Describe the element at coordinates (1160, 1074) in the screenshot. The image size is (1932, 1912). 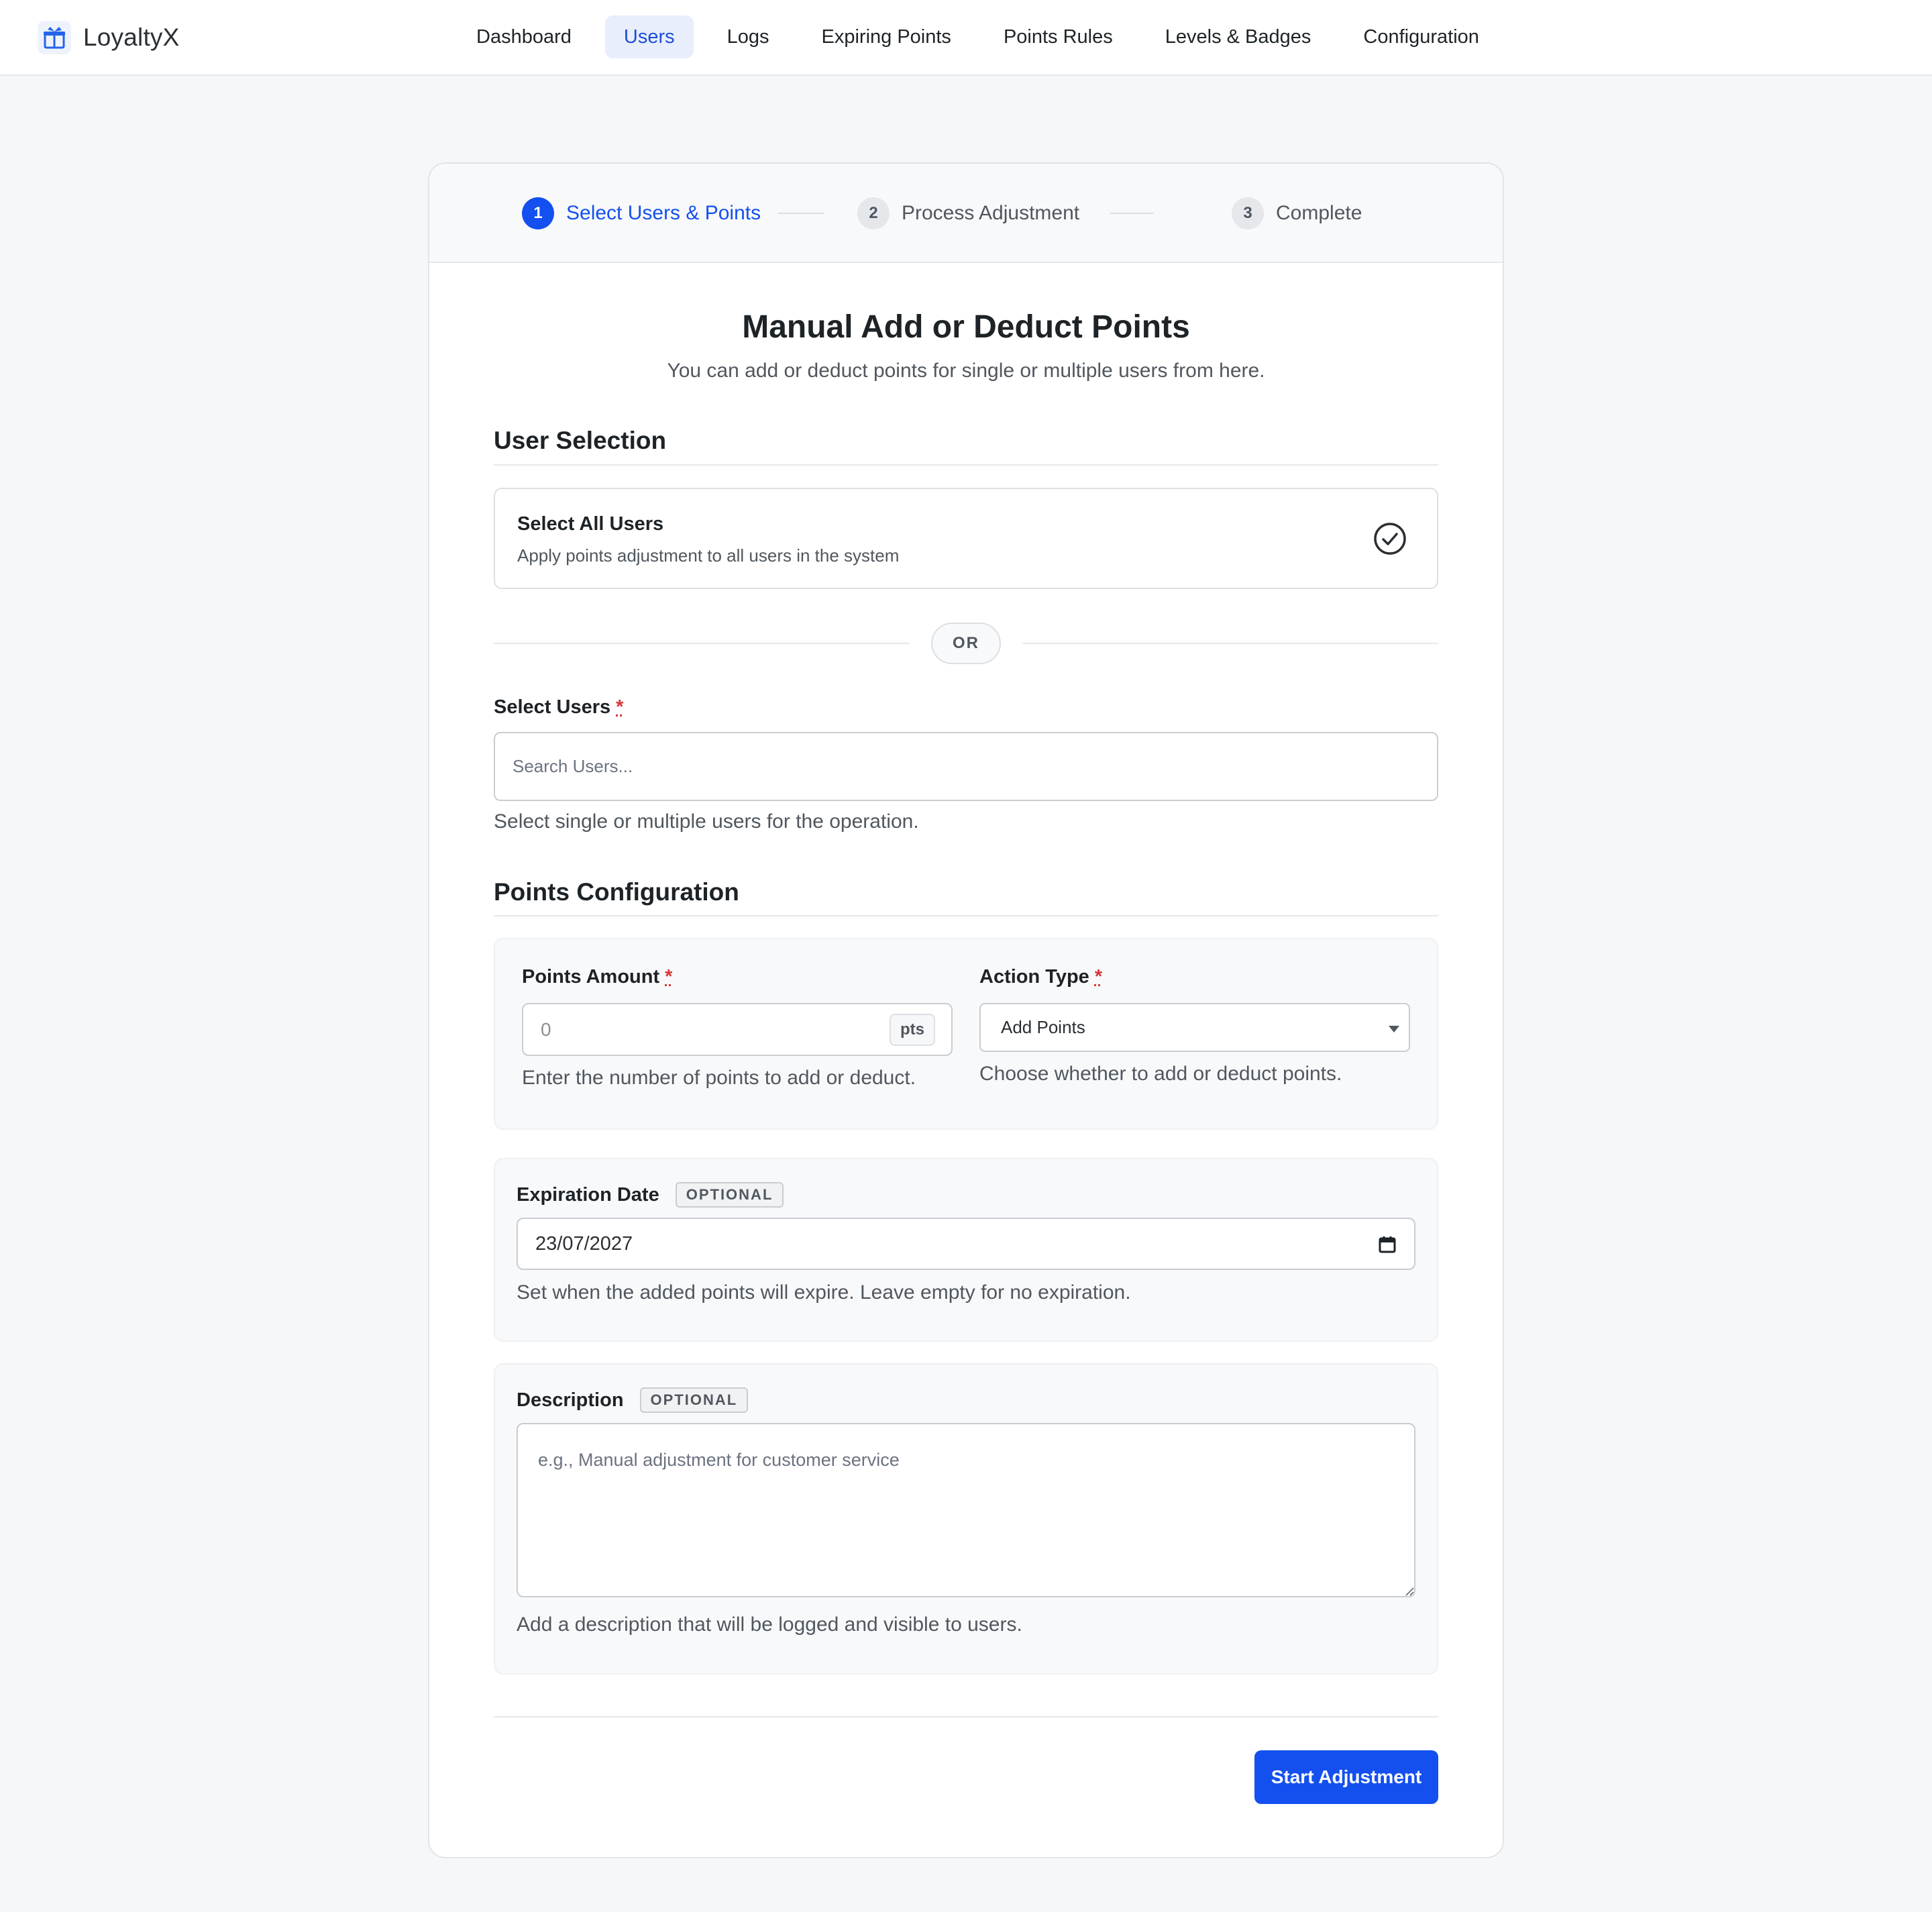
I see `action-type-help: Choose whether to add or deduct points.` at that location.